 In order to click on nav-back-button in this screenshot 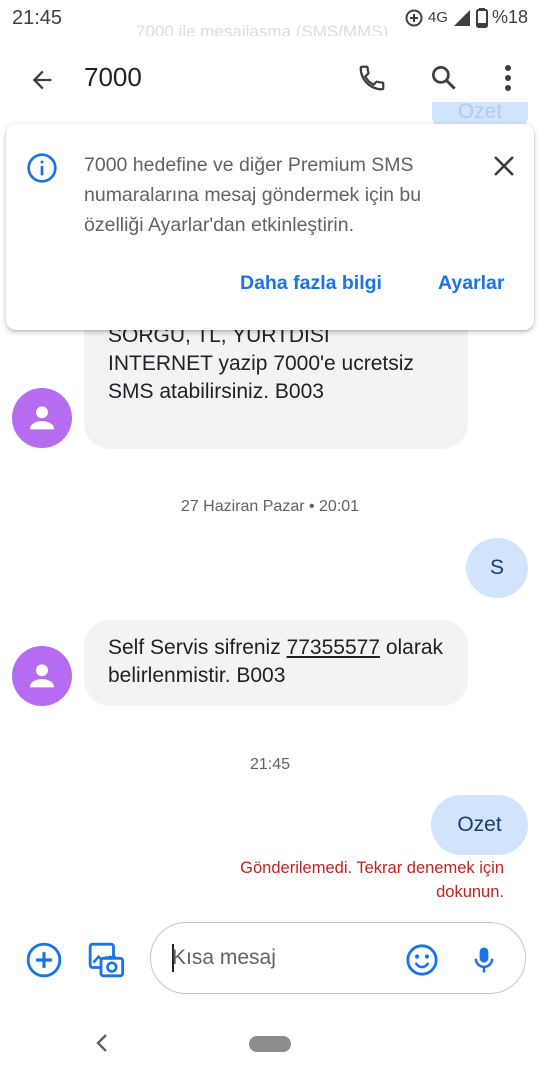, I will do `click(102, 1045)`.